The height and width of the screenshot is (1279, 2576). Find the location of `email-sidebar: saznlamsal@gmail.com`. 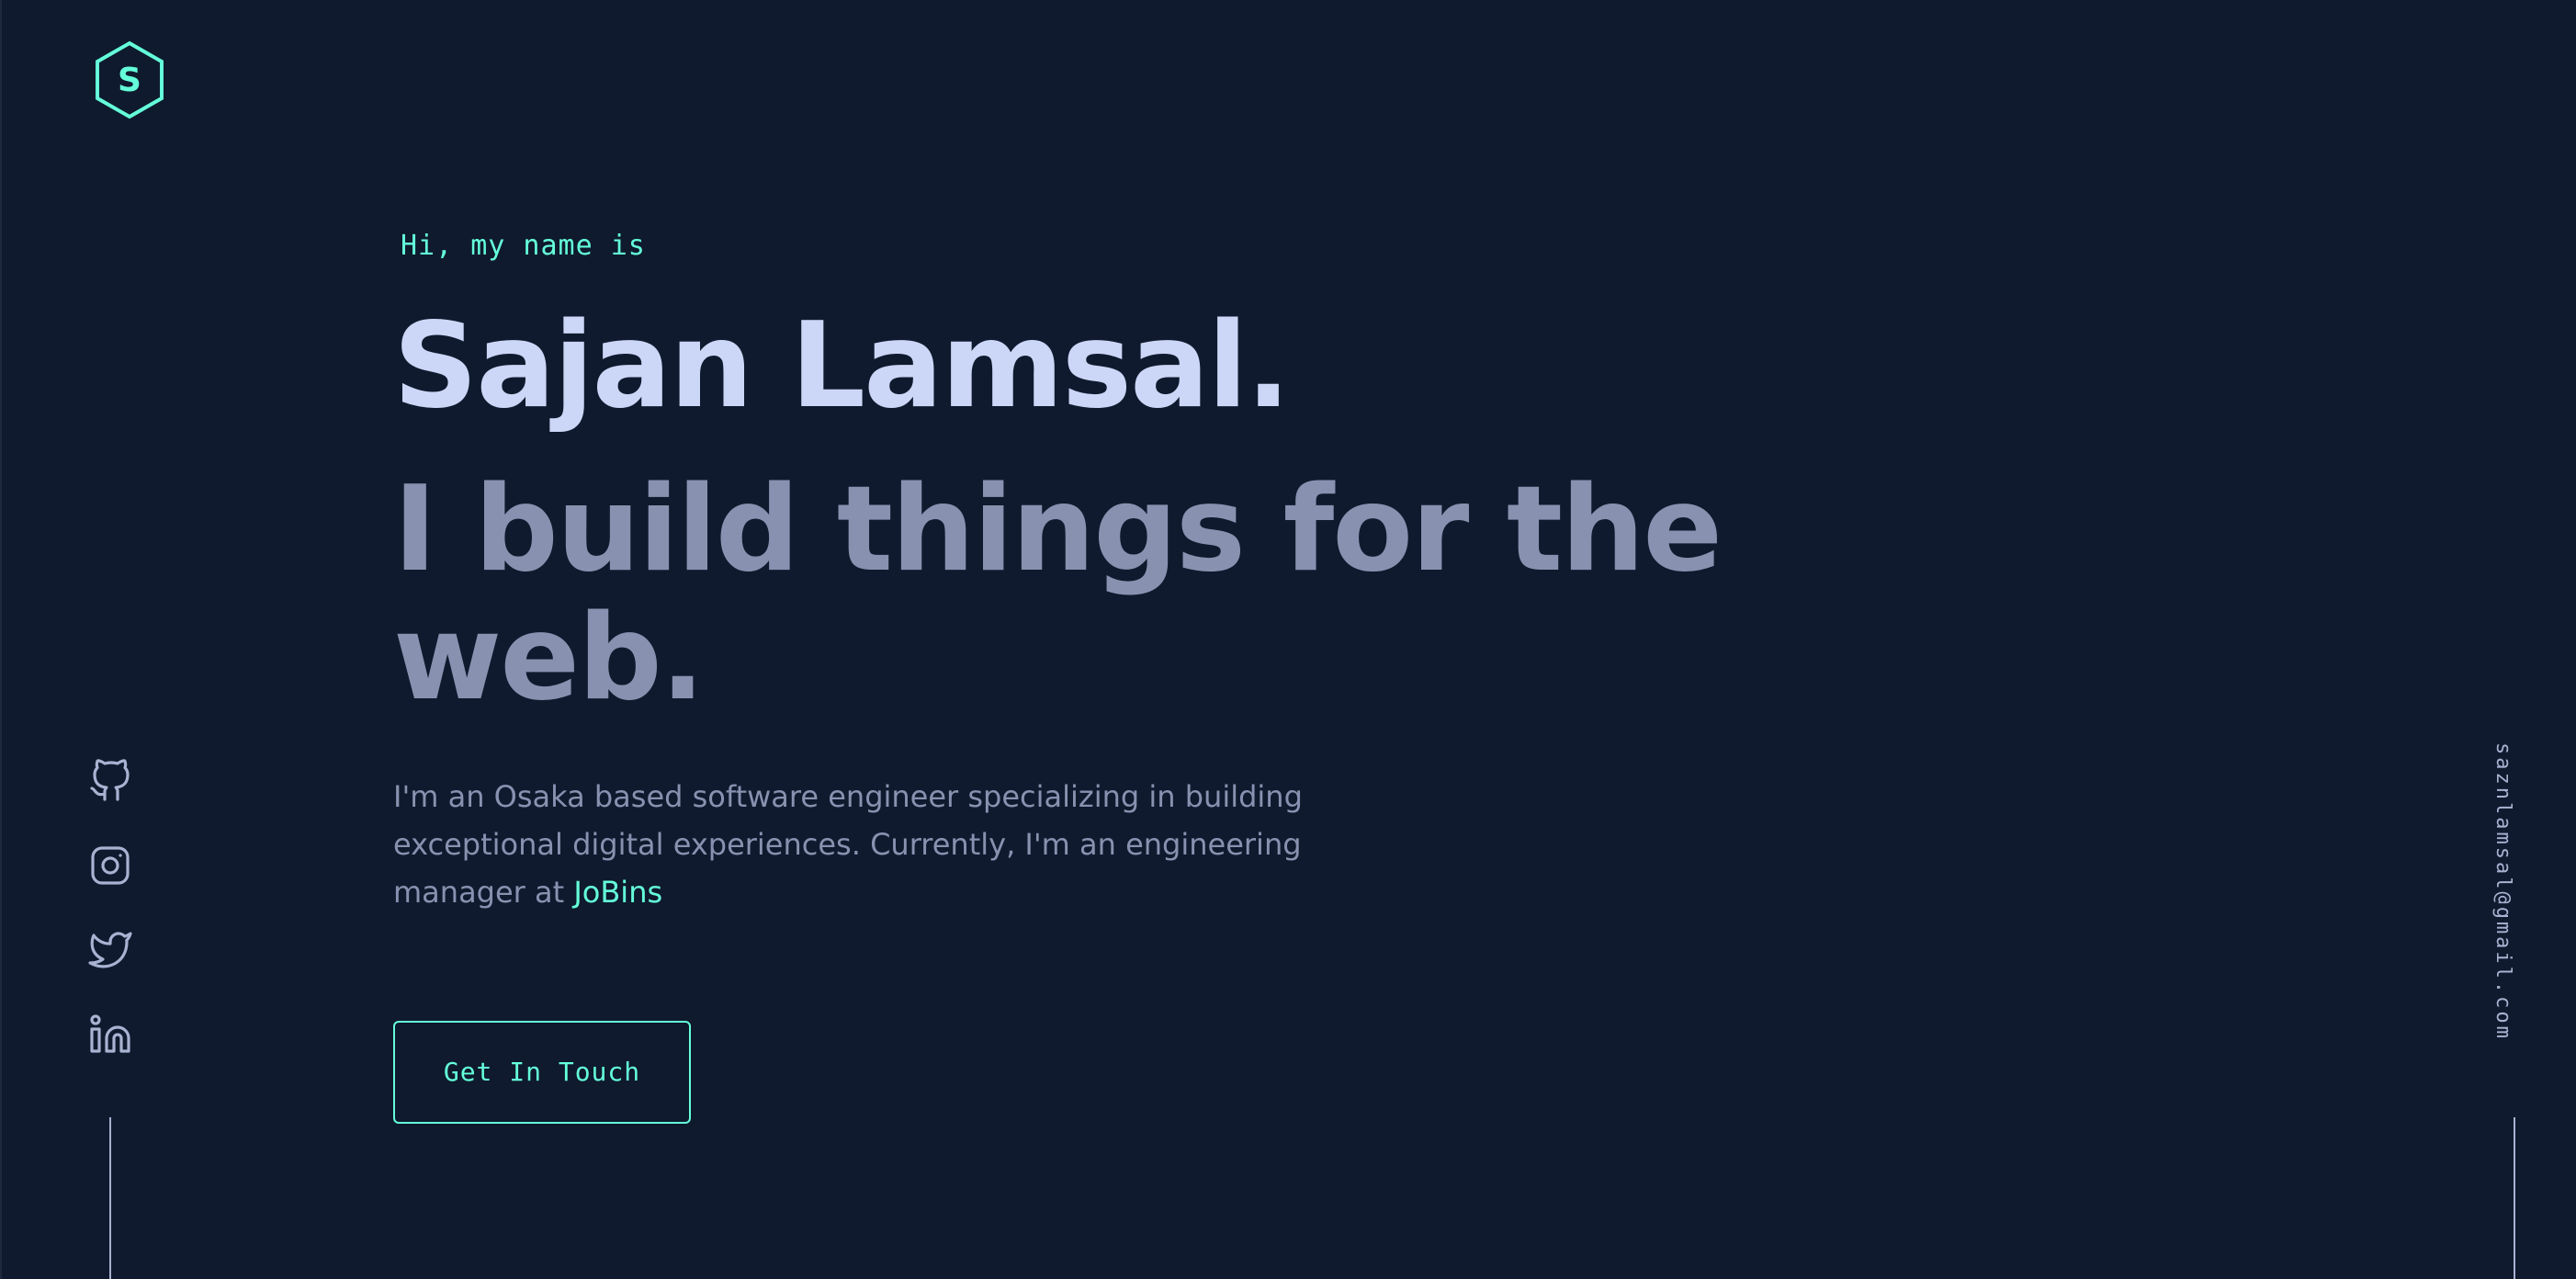

email-sidebar: saznlamsal@gmail.com is located at coordinates (2509, 903).